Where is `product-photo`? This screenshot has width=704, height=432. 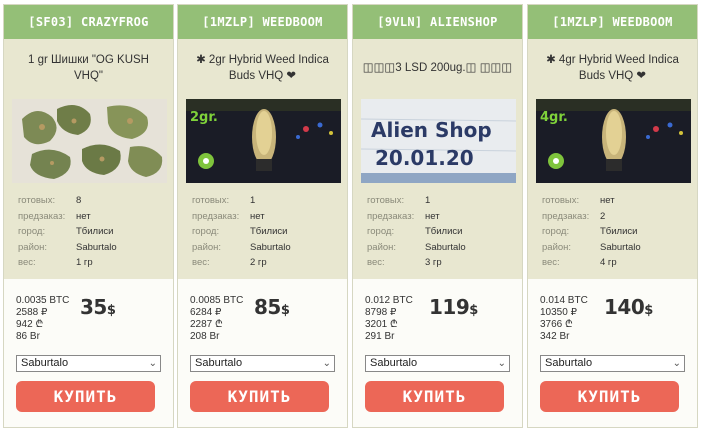
product-photo is located at coordinates (89, 141).